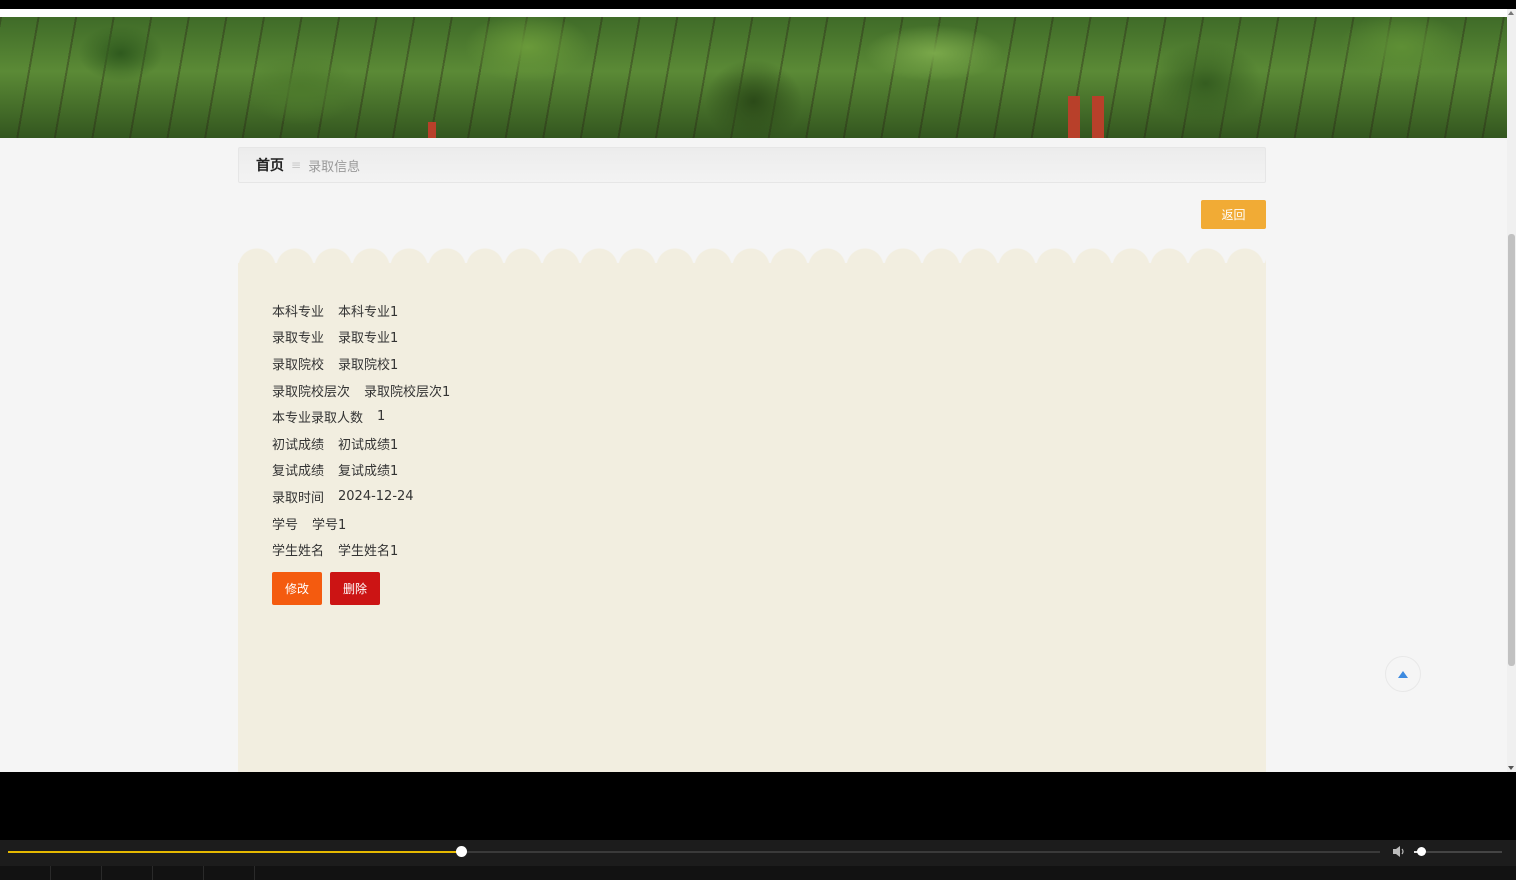  I want to click on seek-bar, so click(694, 851).